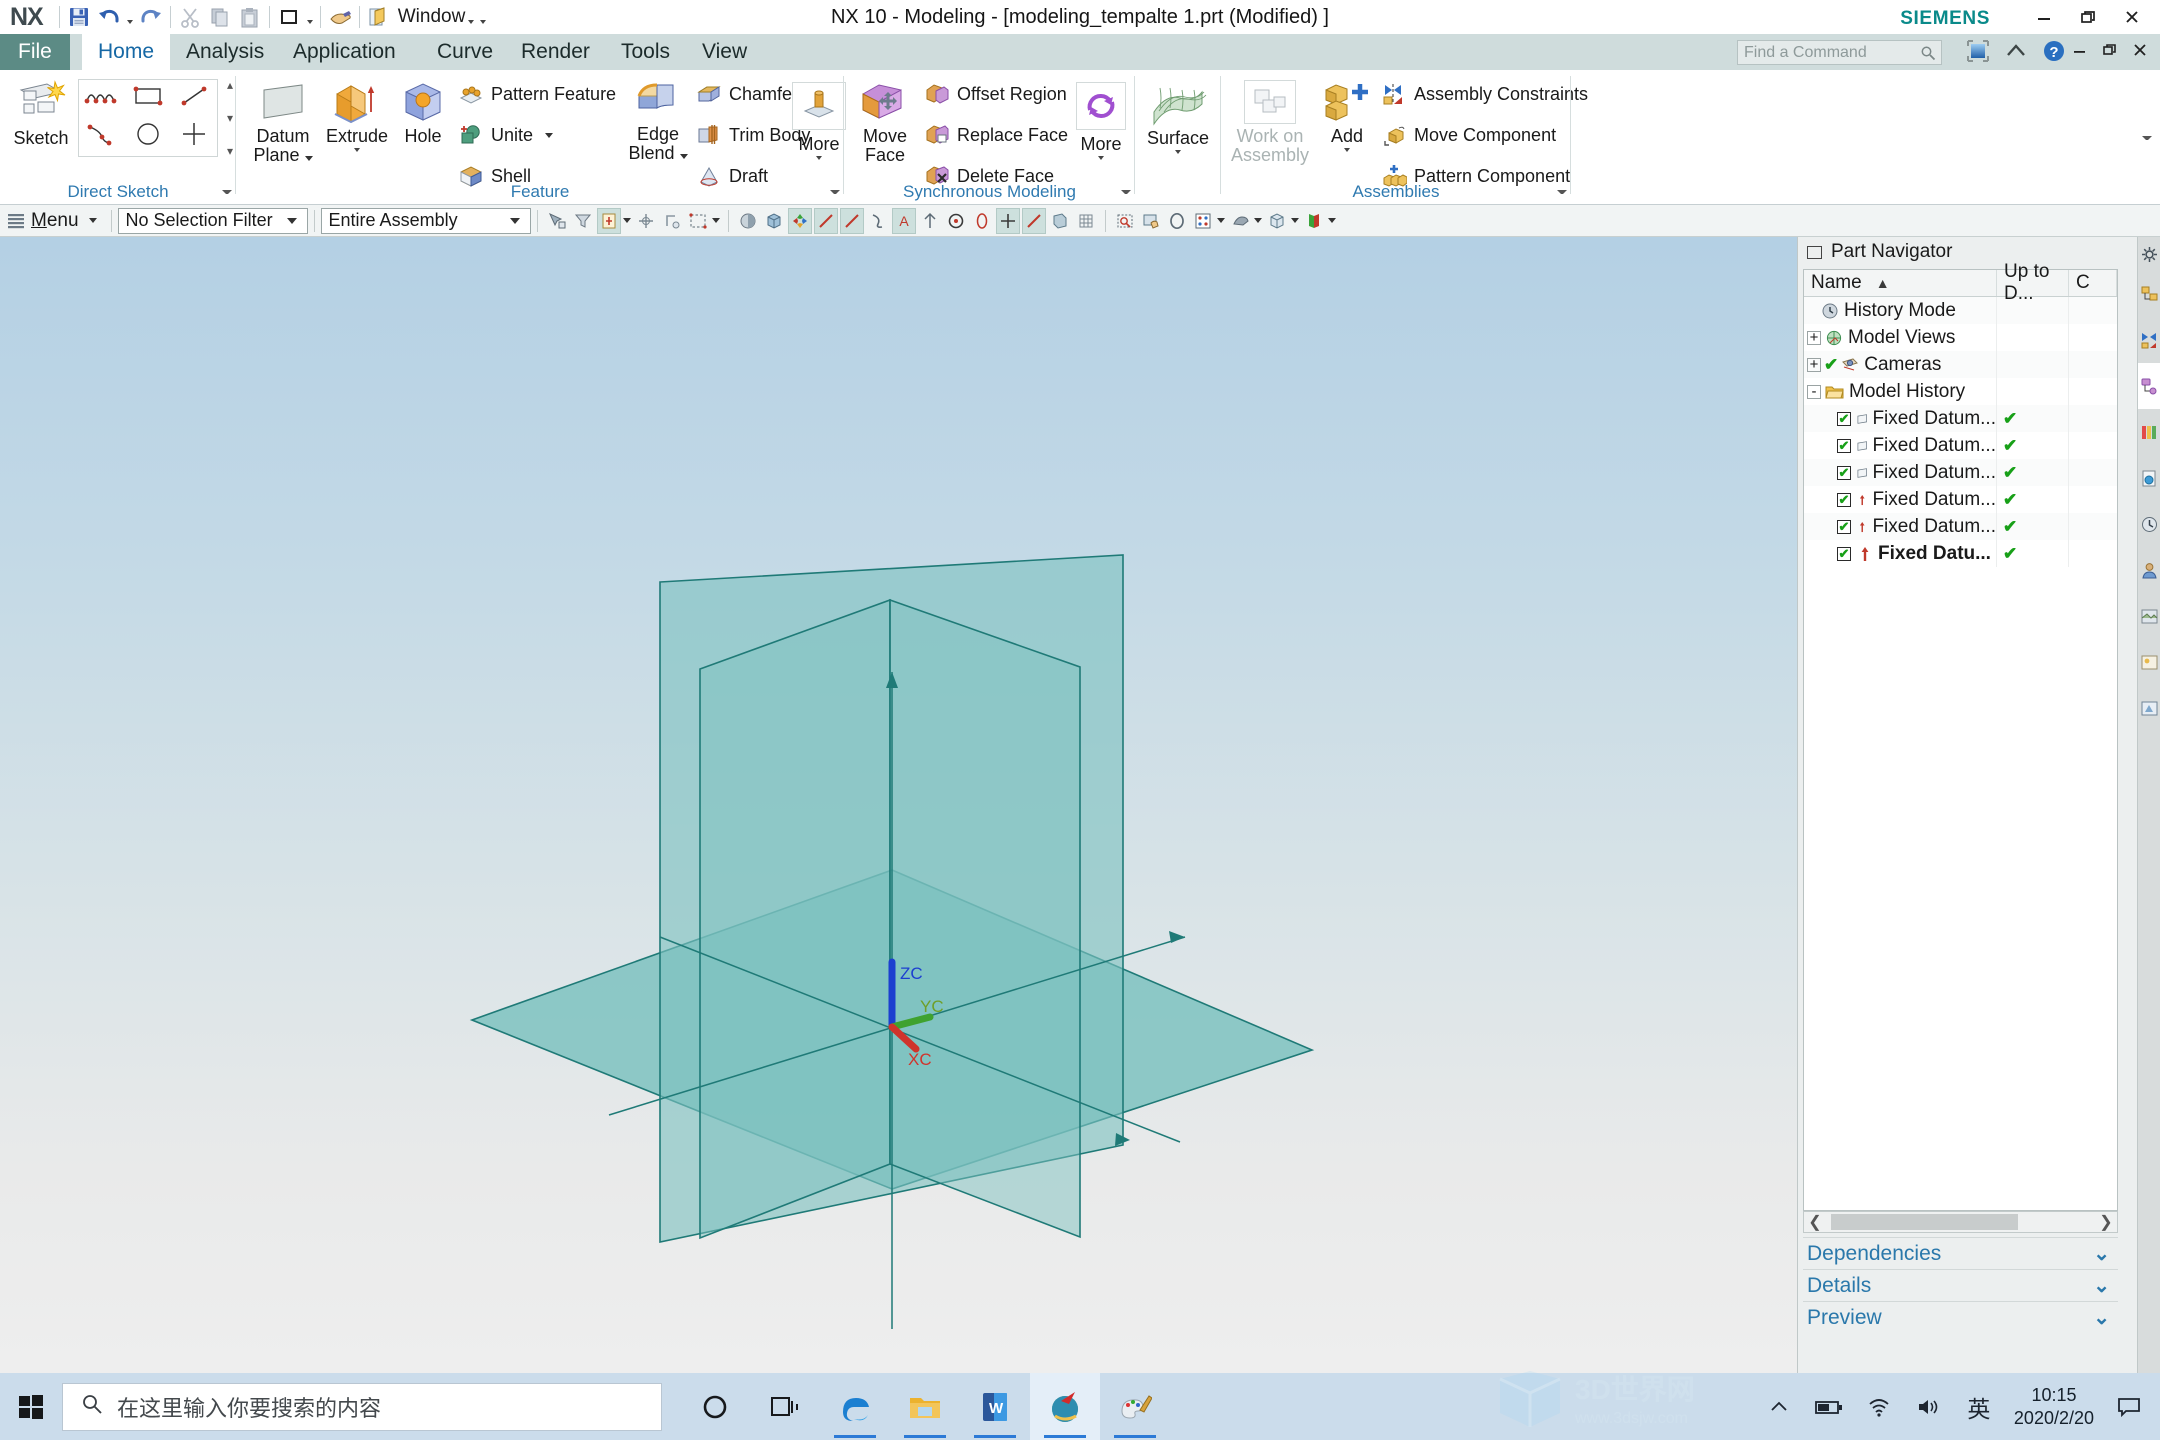  Describe the element at coordinates (982, 221) in the screenshot. I see `ellipse-snap-icon` at that location.